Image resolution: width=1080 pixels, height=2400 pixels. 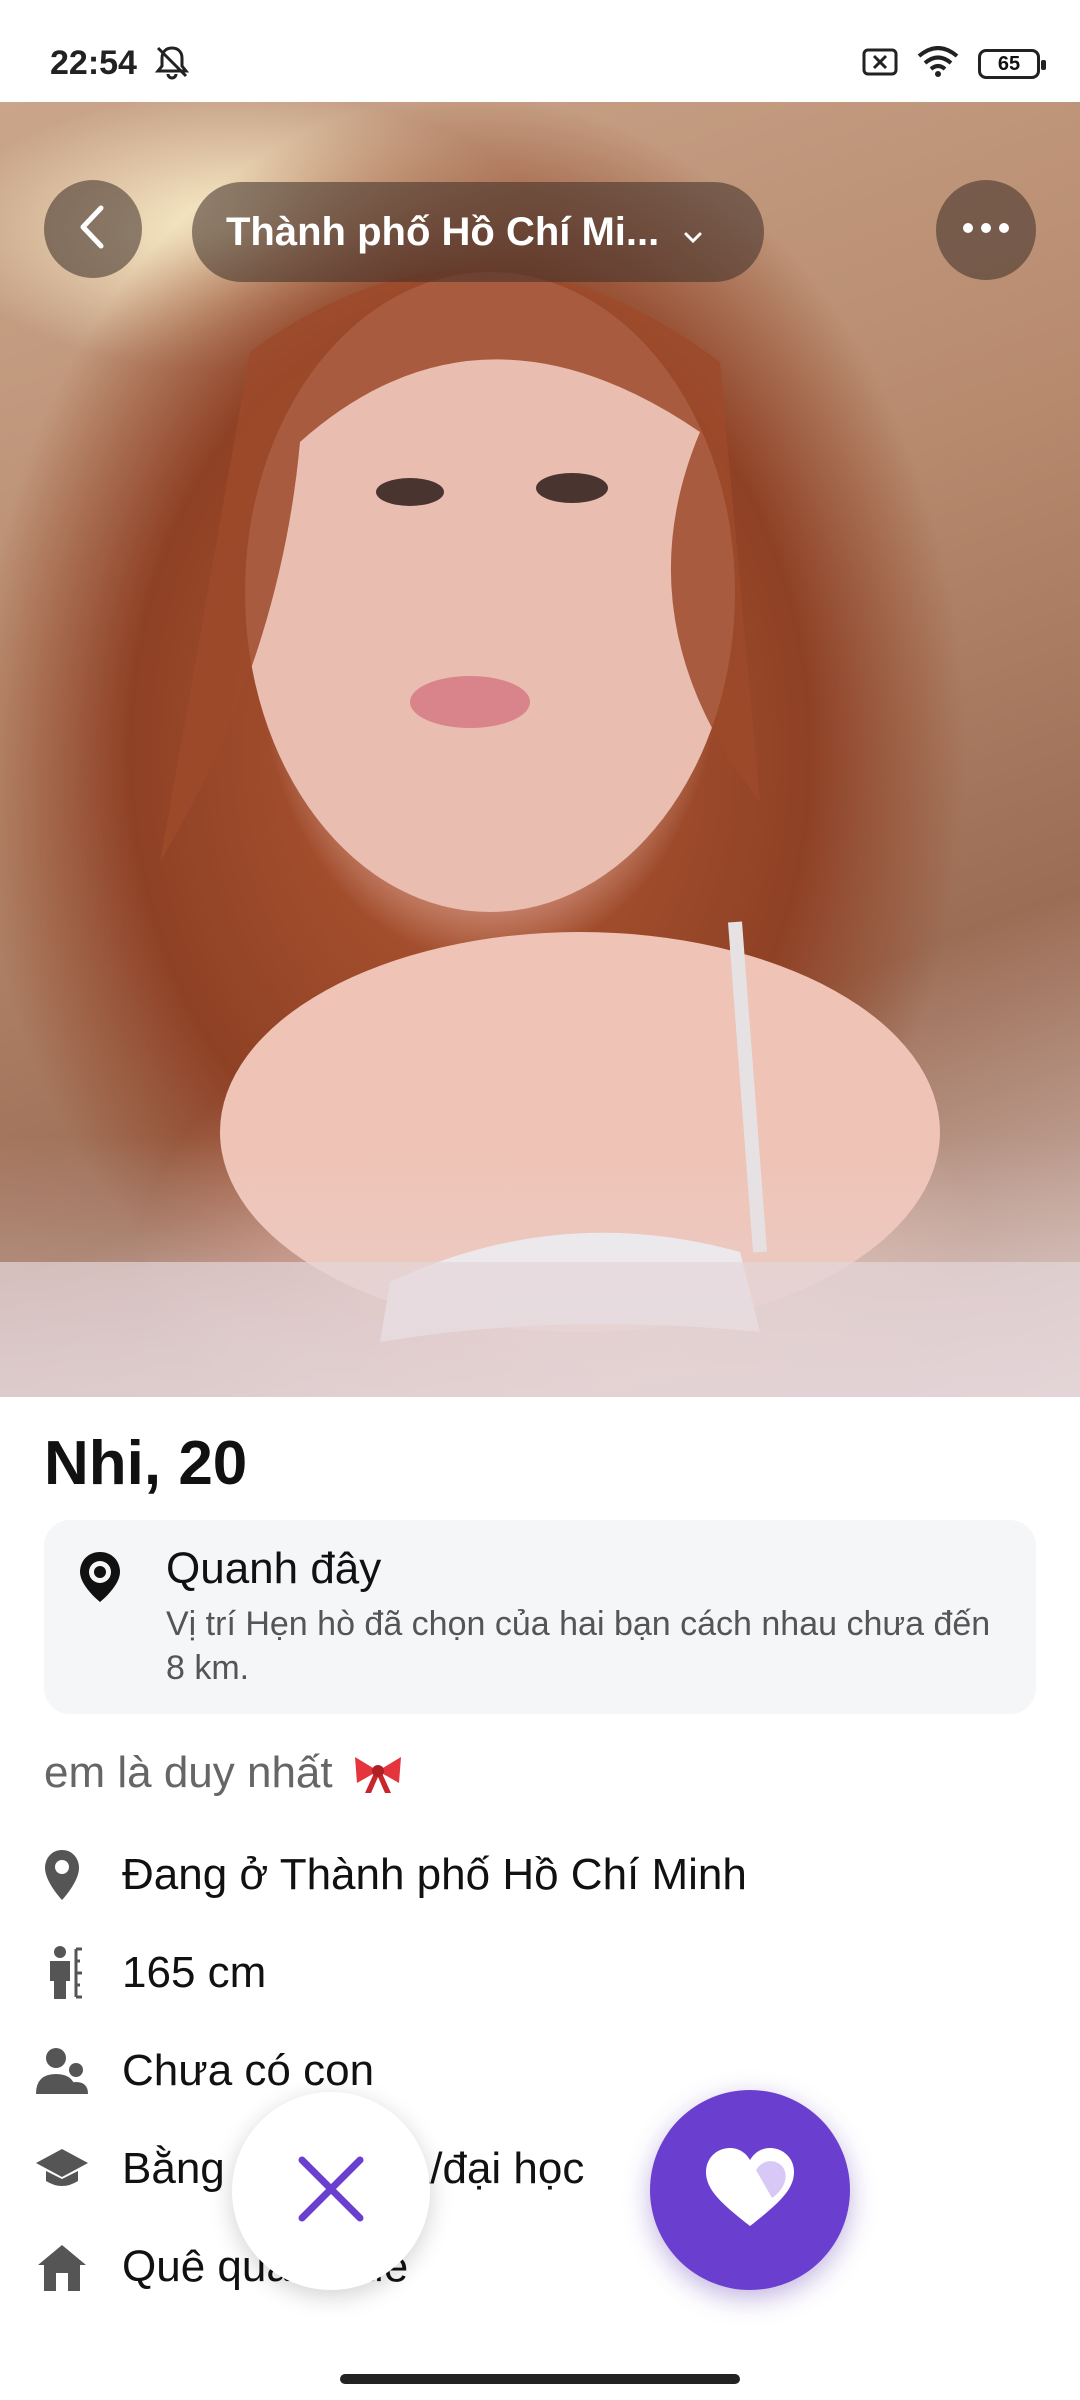 What do you see at coordinates (434, 1874) in the screenshot?
I see `detail-location-text: Đang ở Thành phố Hồ Chí Minh` at bounding box center [434, 1874].